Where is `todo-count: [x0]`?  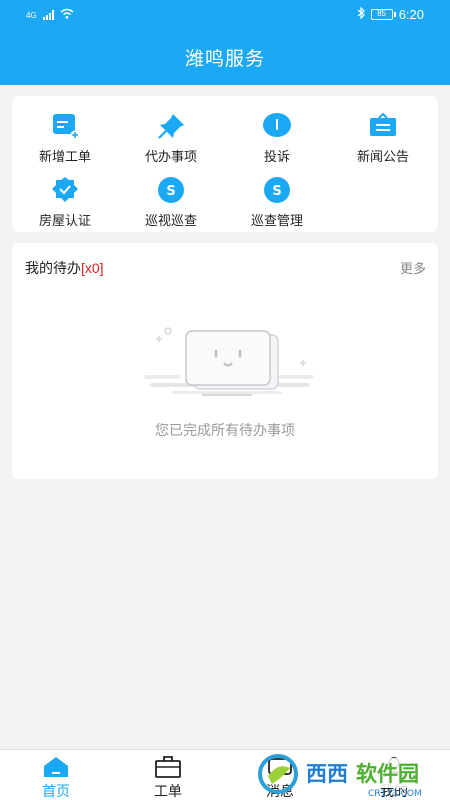
todo-count: [x0] is located at coordinates (92, 268).